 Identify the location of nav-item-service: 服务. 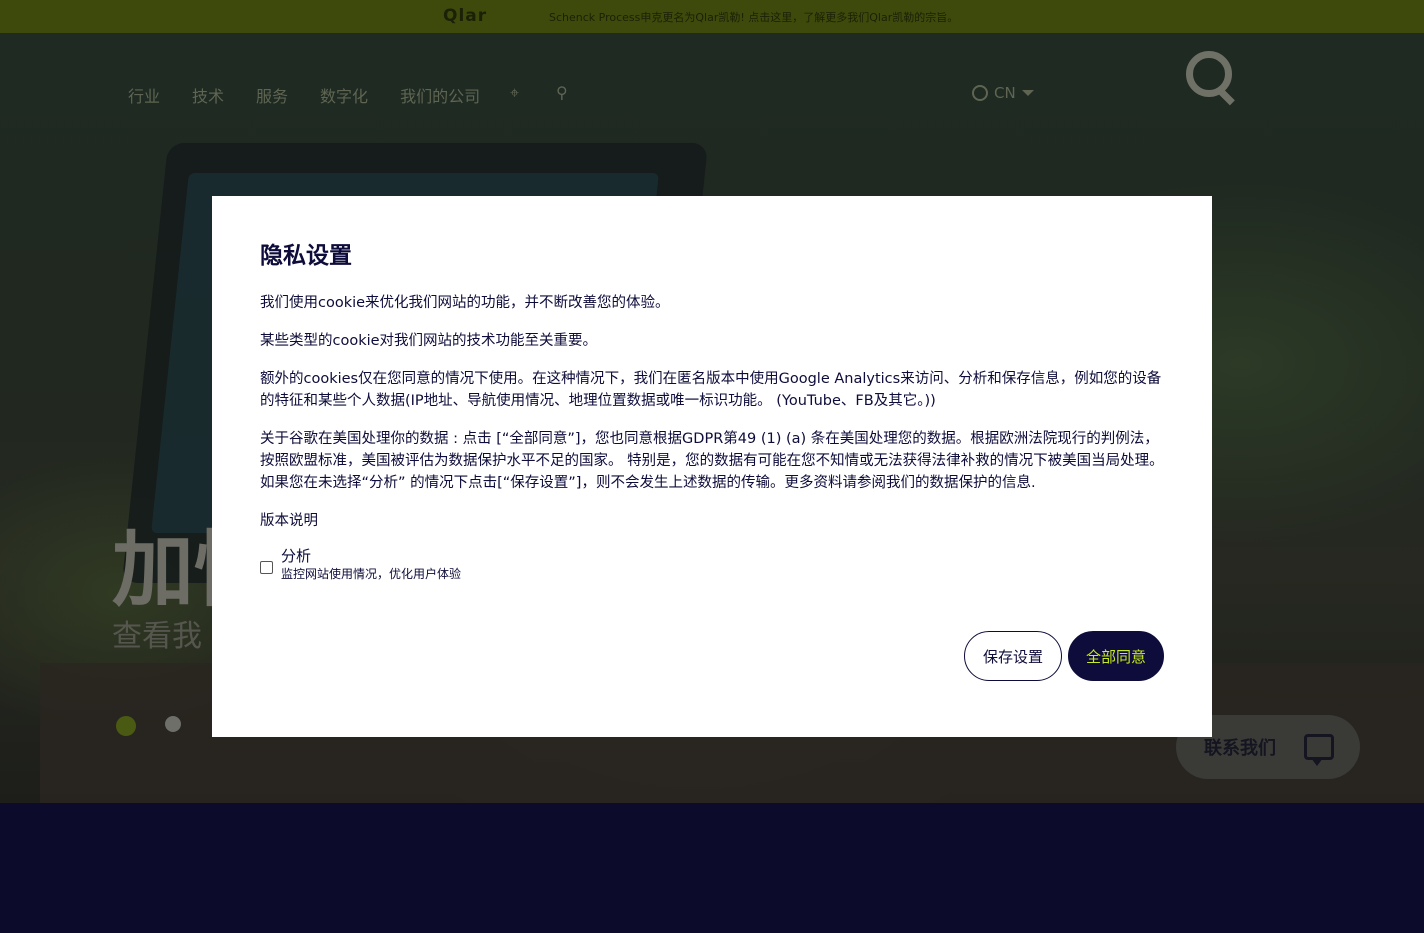
(272, 95).